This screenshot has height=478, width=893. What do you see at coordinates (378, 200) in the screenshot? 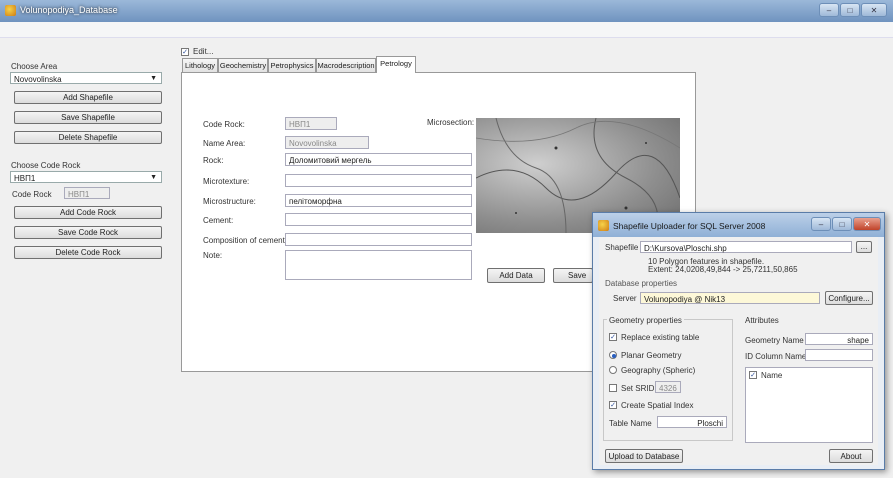
I see `microstructure-field: пелітоморфна` at bounding box center [378, 200].